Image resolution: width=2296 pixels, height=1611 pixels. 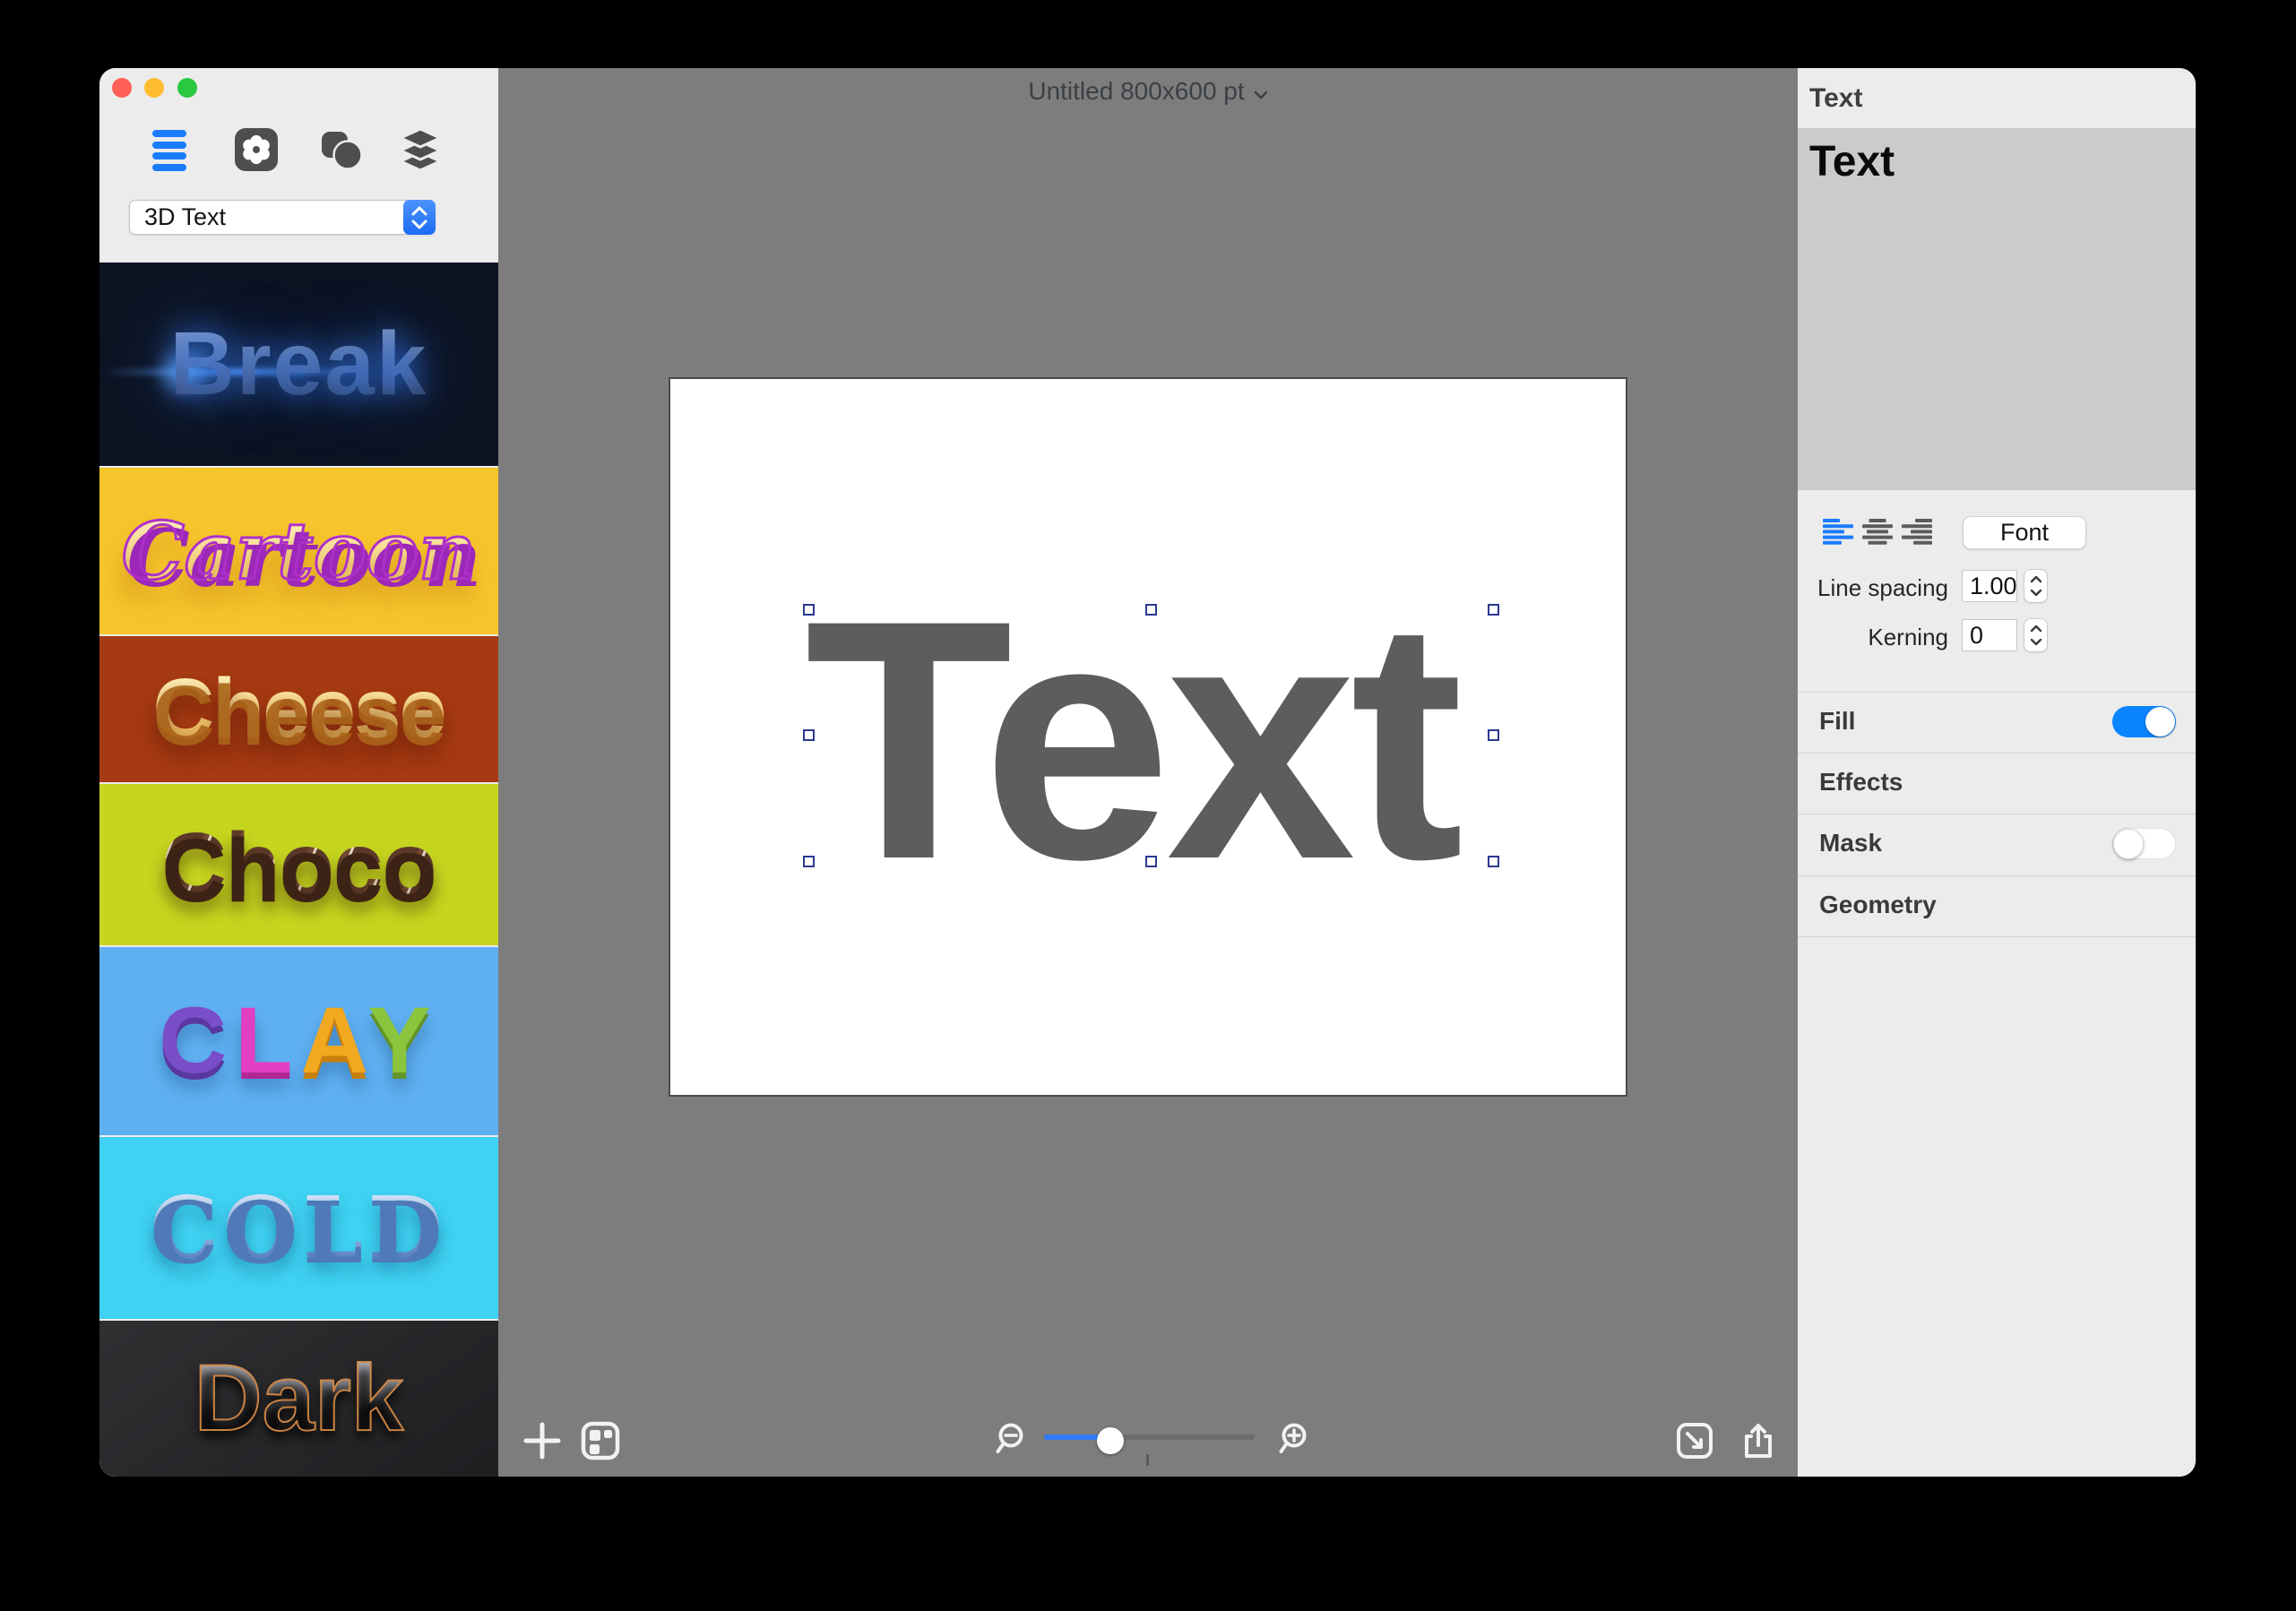 I want to click on zoom-in-icon, so click(x=1292, y=1441).